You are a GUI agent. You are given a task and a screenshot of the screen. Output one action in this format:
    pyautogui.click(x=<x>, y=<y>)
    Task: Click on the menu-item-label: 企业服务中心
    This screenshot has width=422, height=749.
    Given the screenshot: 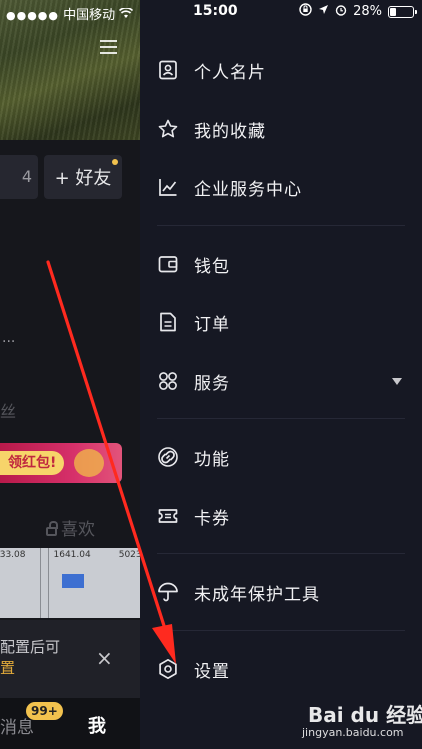 What is the action you would take?
    pyautogui.click(x=248, y=189)
    